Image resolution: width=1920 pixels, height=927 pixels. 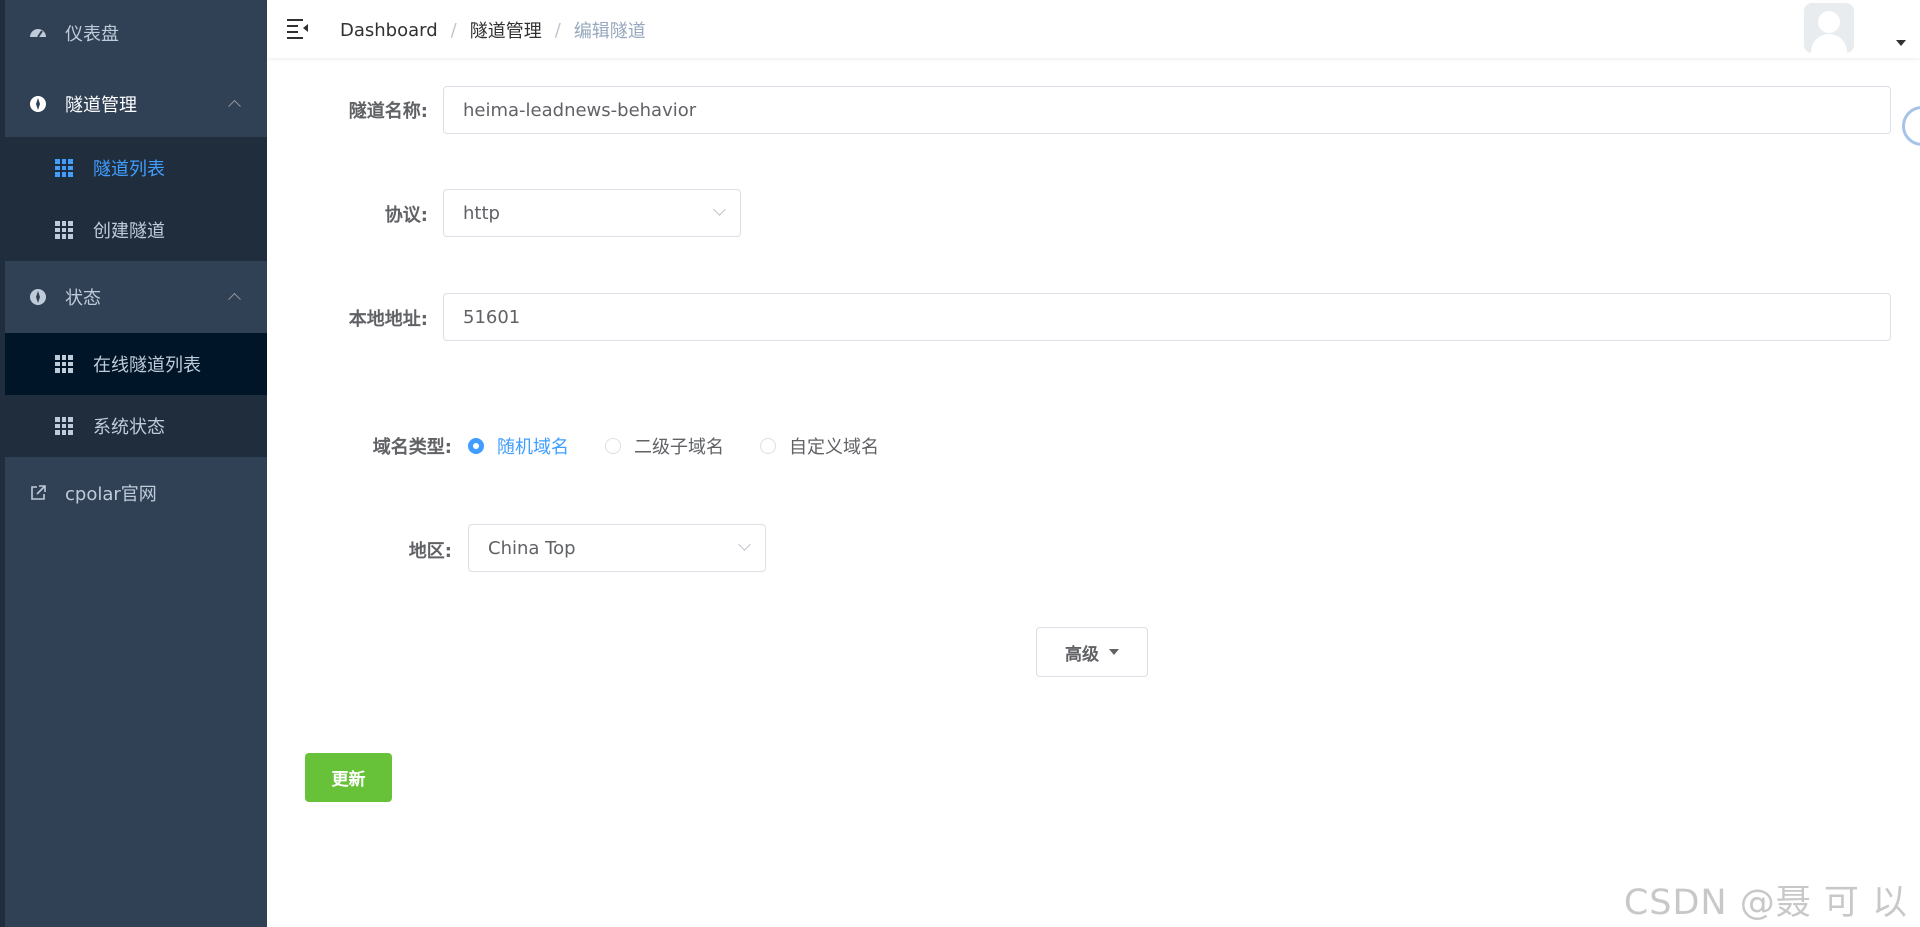 I want to click on advanced-button: 高级, so click(x=1092, y=652).